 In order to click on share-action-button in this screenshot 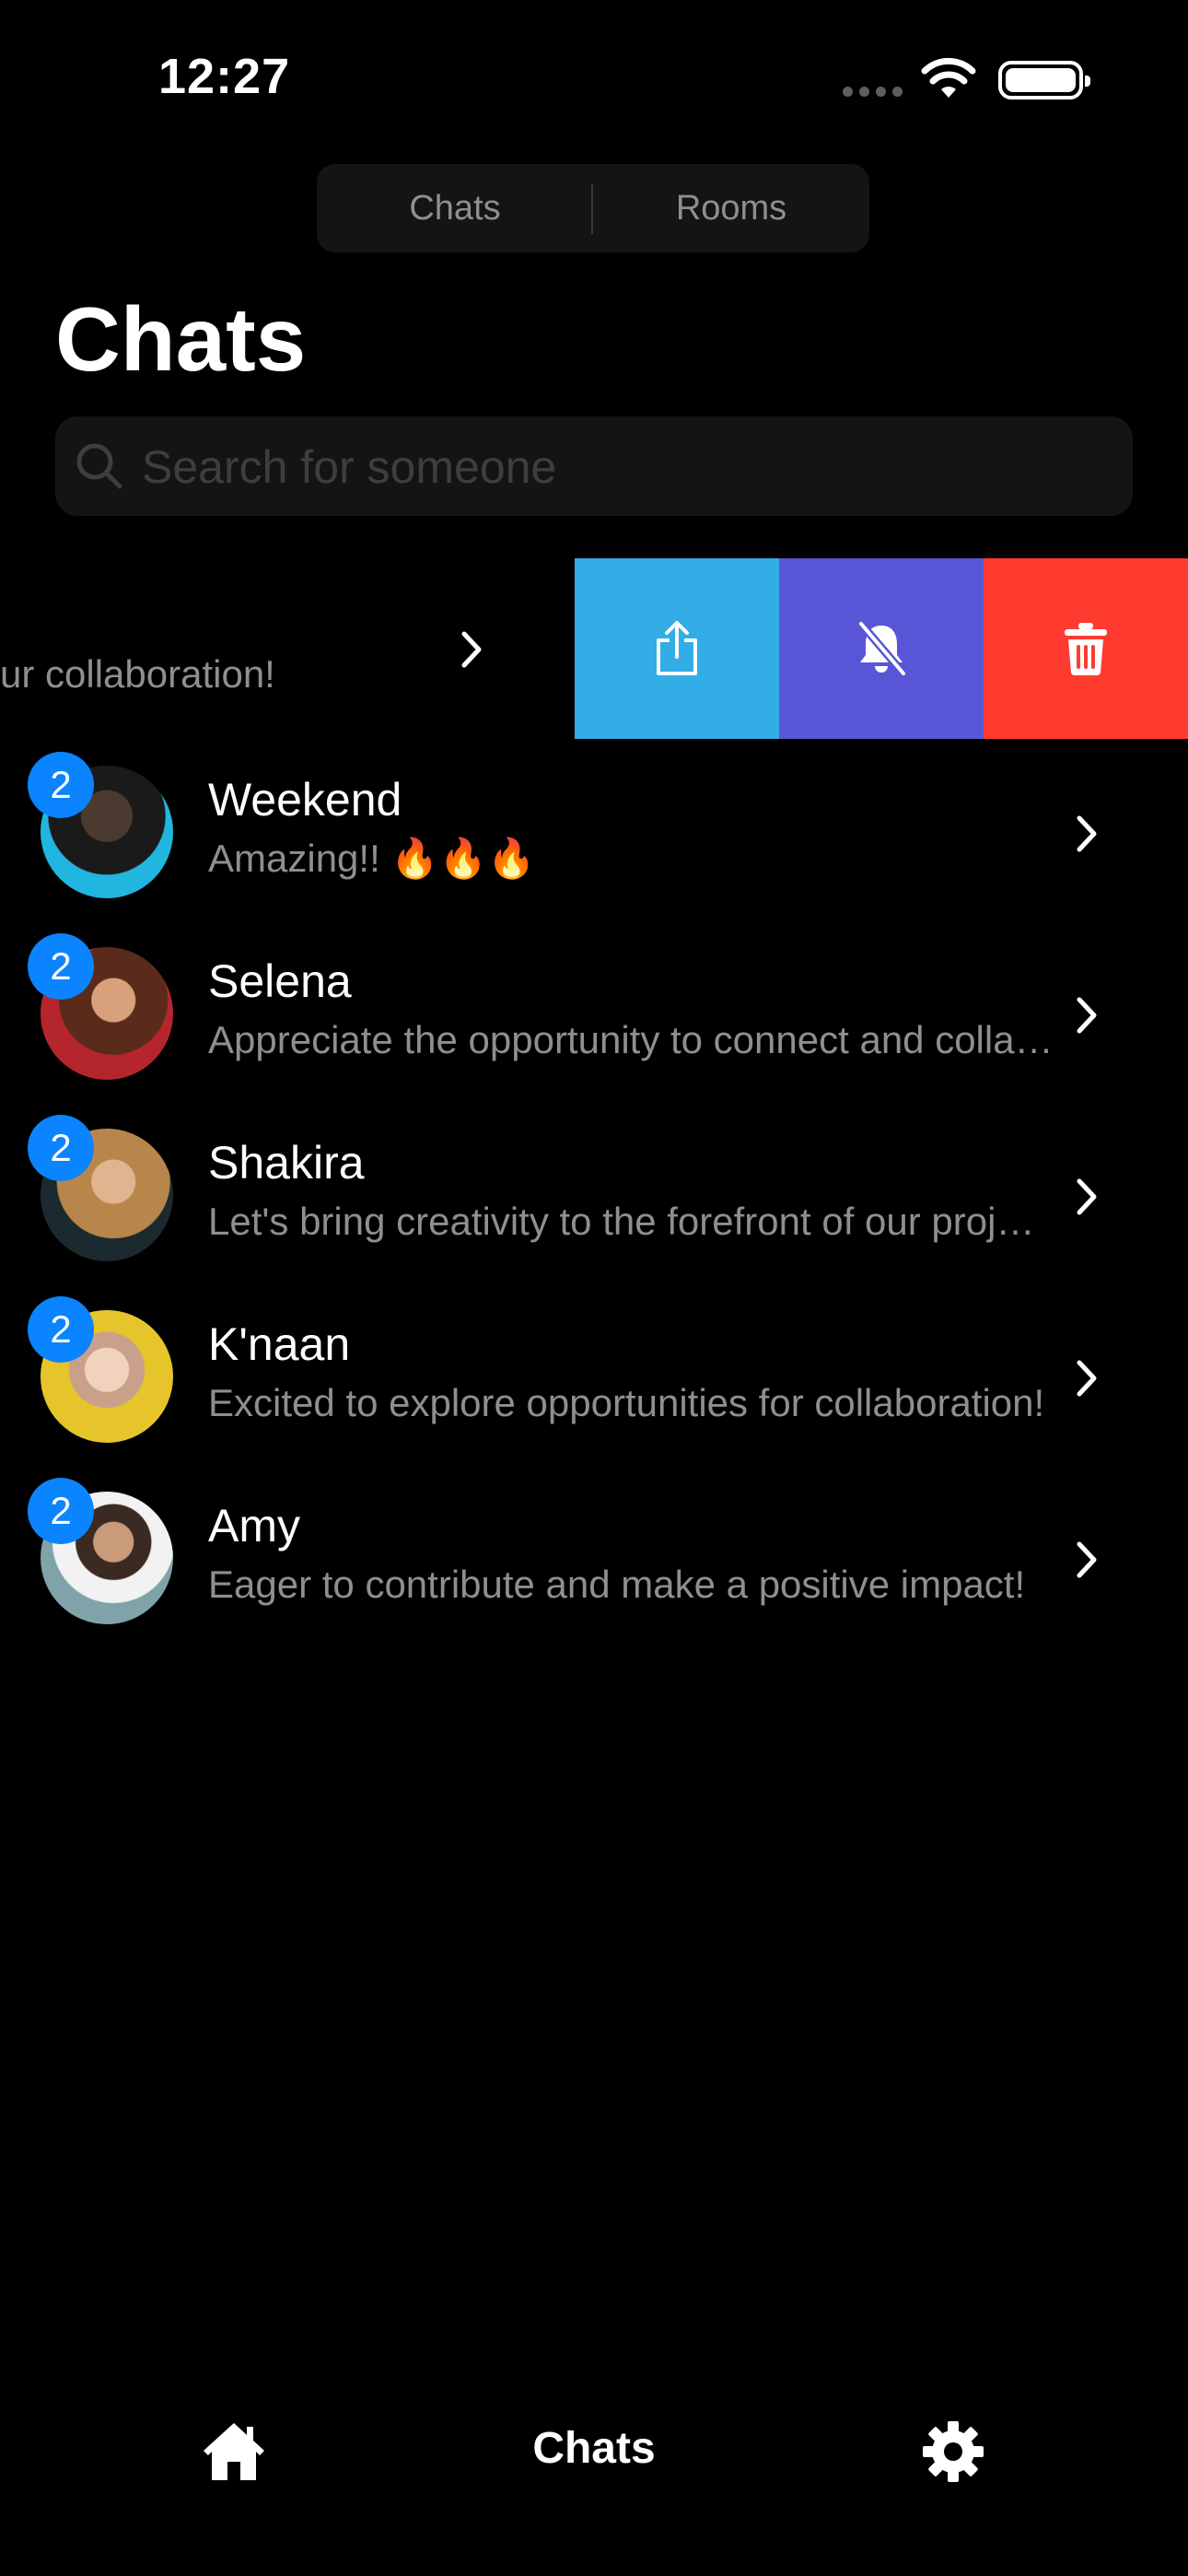, I will do `click(677, 648)`.